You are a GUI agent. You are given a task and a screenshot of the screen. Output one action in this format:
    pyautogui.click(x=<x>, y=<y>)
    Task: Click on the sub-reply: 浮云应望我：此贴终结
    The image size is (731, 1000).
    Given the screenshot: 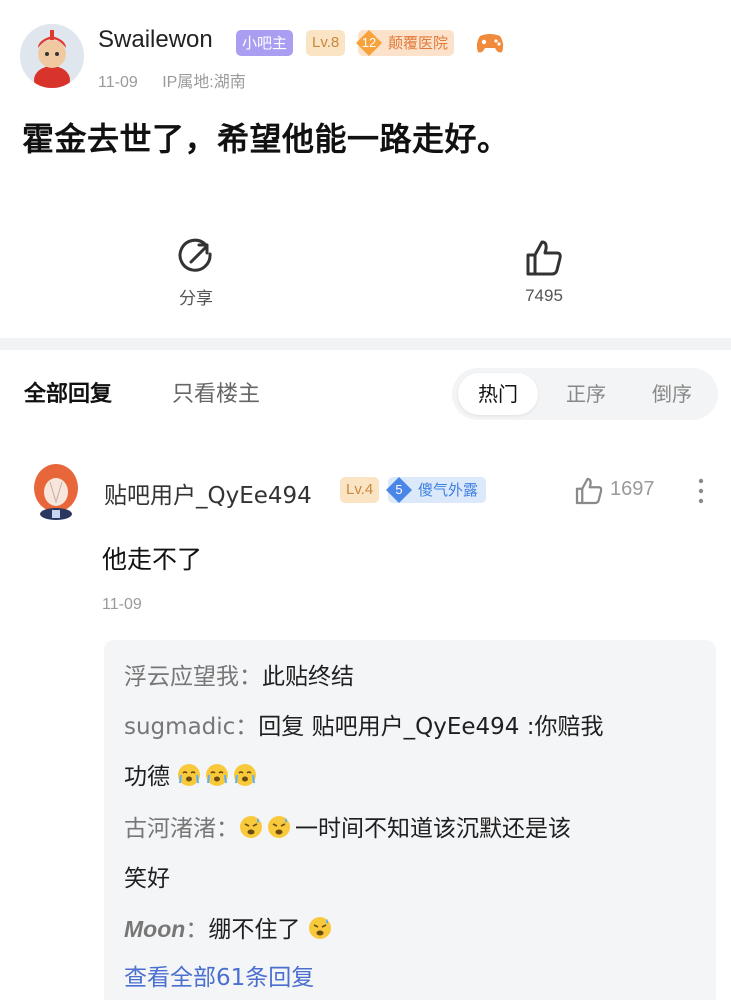 What is the action you would take?
    pyautogui.click(x=414, y=677)
    